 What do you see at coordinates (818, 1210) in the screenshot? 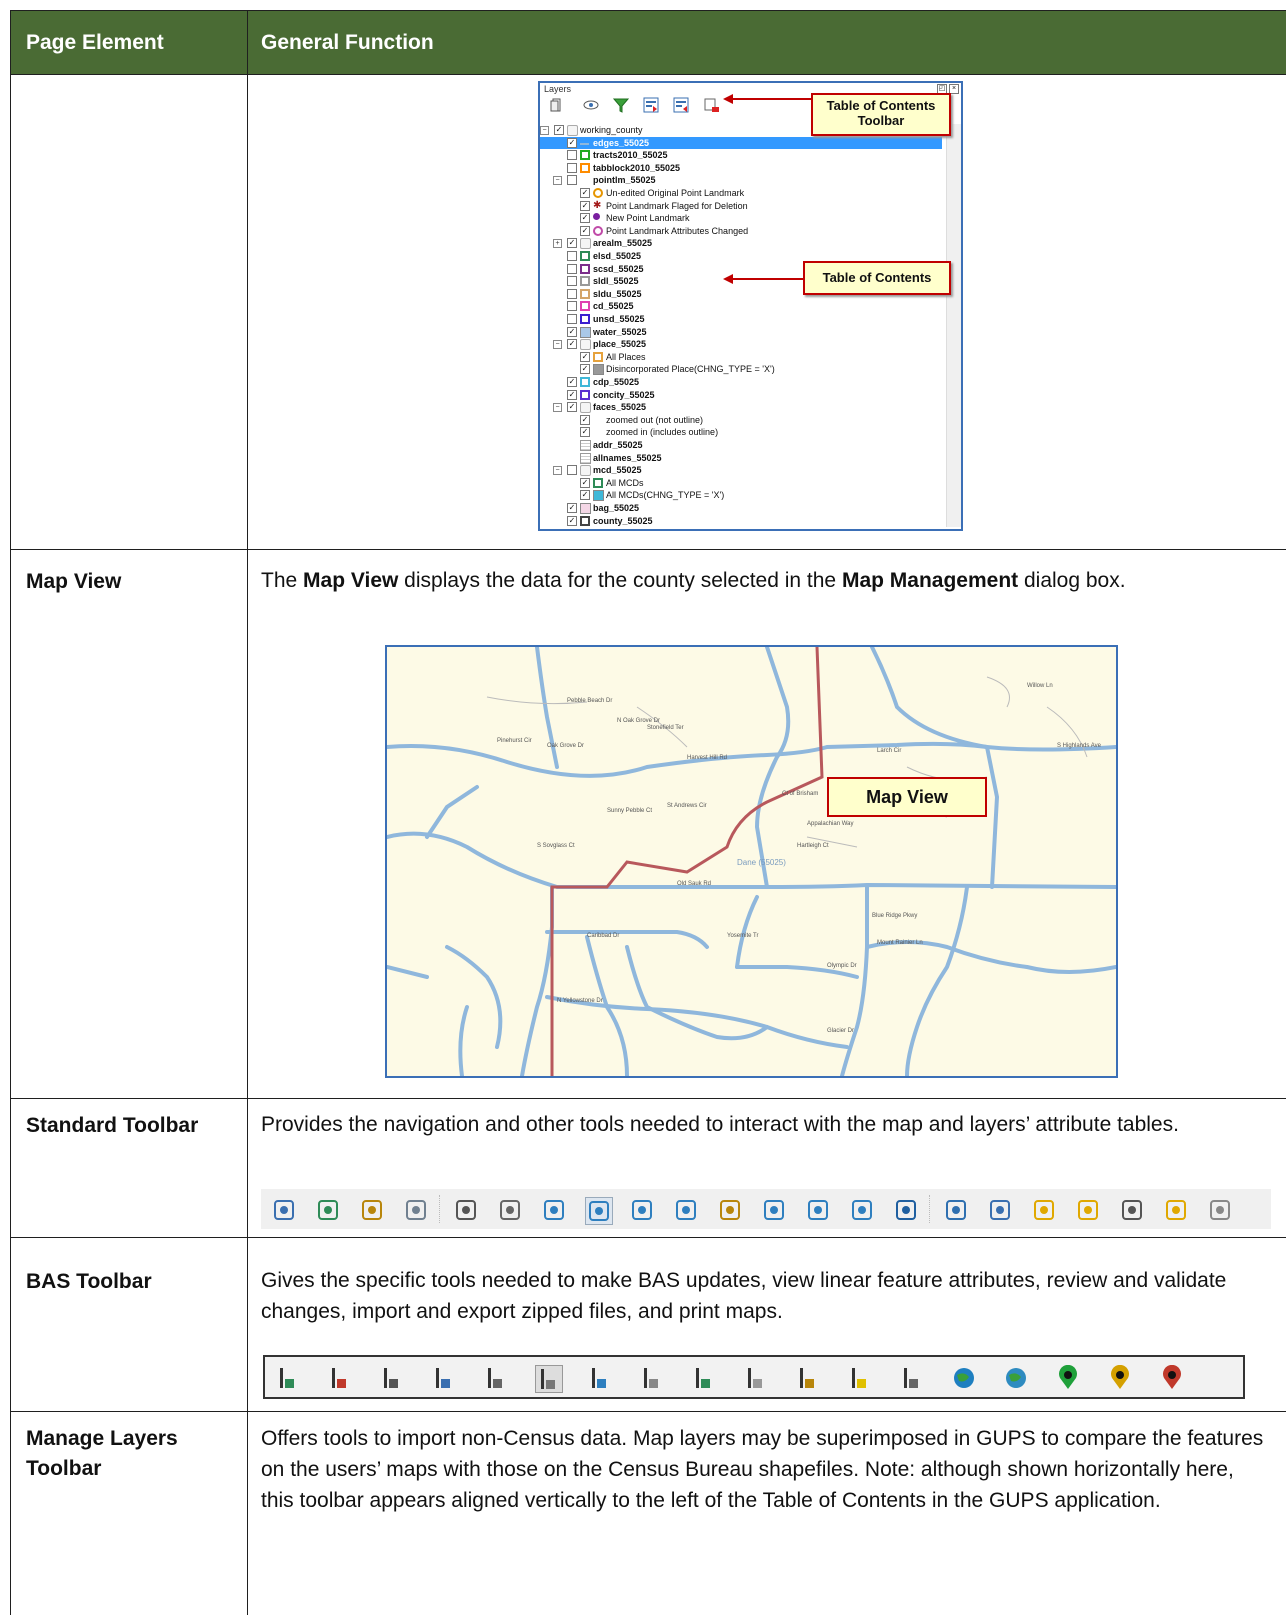
I see `zoom-last-icon` at bounding box center [818, 1210].